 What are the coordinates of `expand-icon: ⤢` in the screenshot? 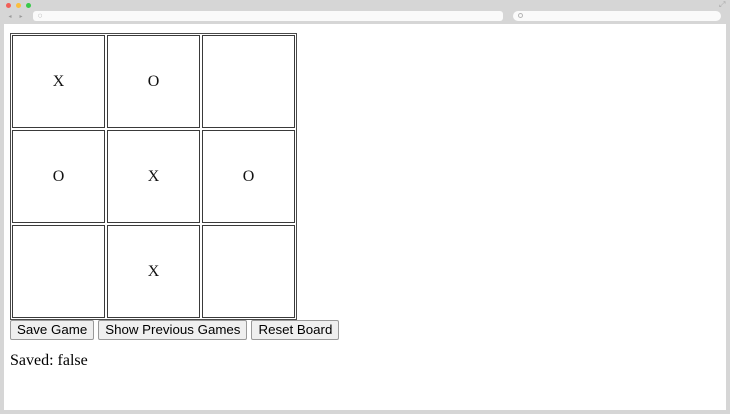 It's located at (723, 5).